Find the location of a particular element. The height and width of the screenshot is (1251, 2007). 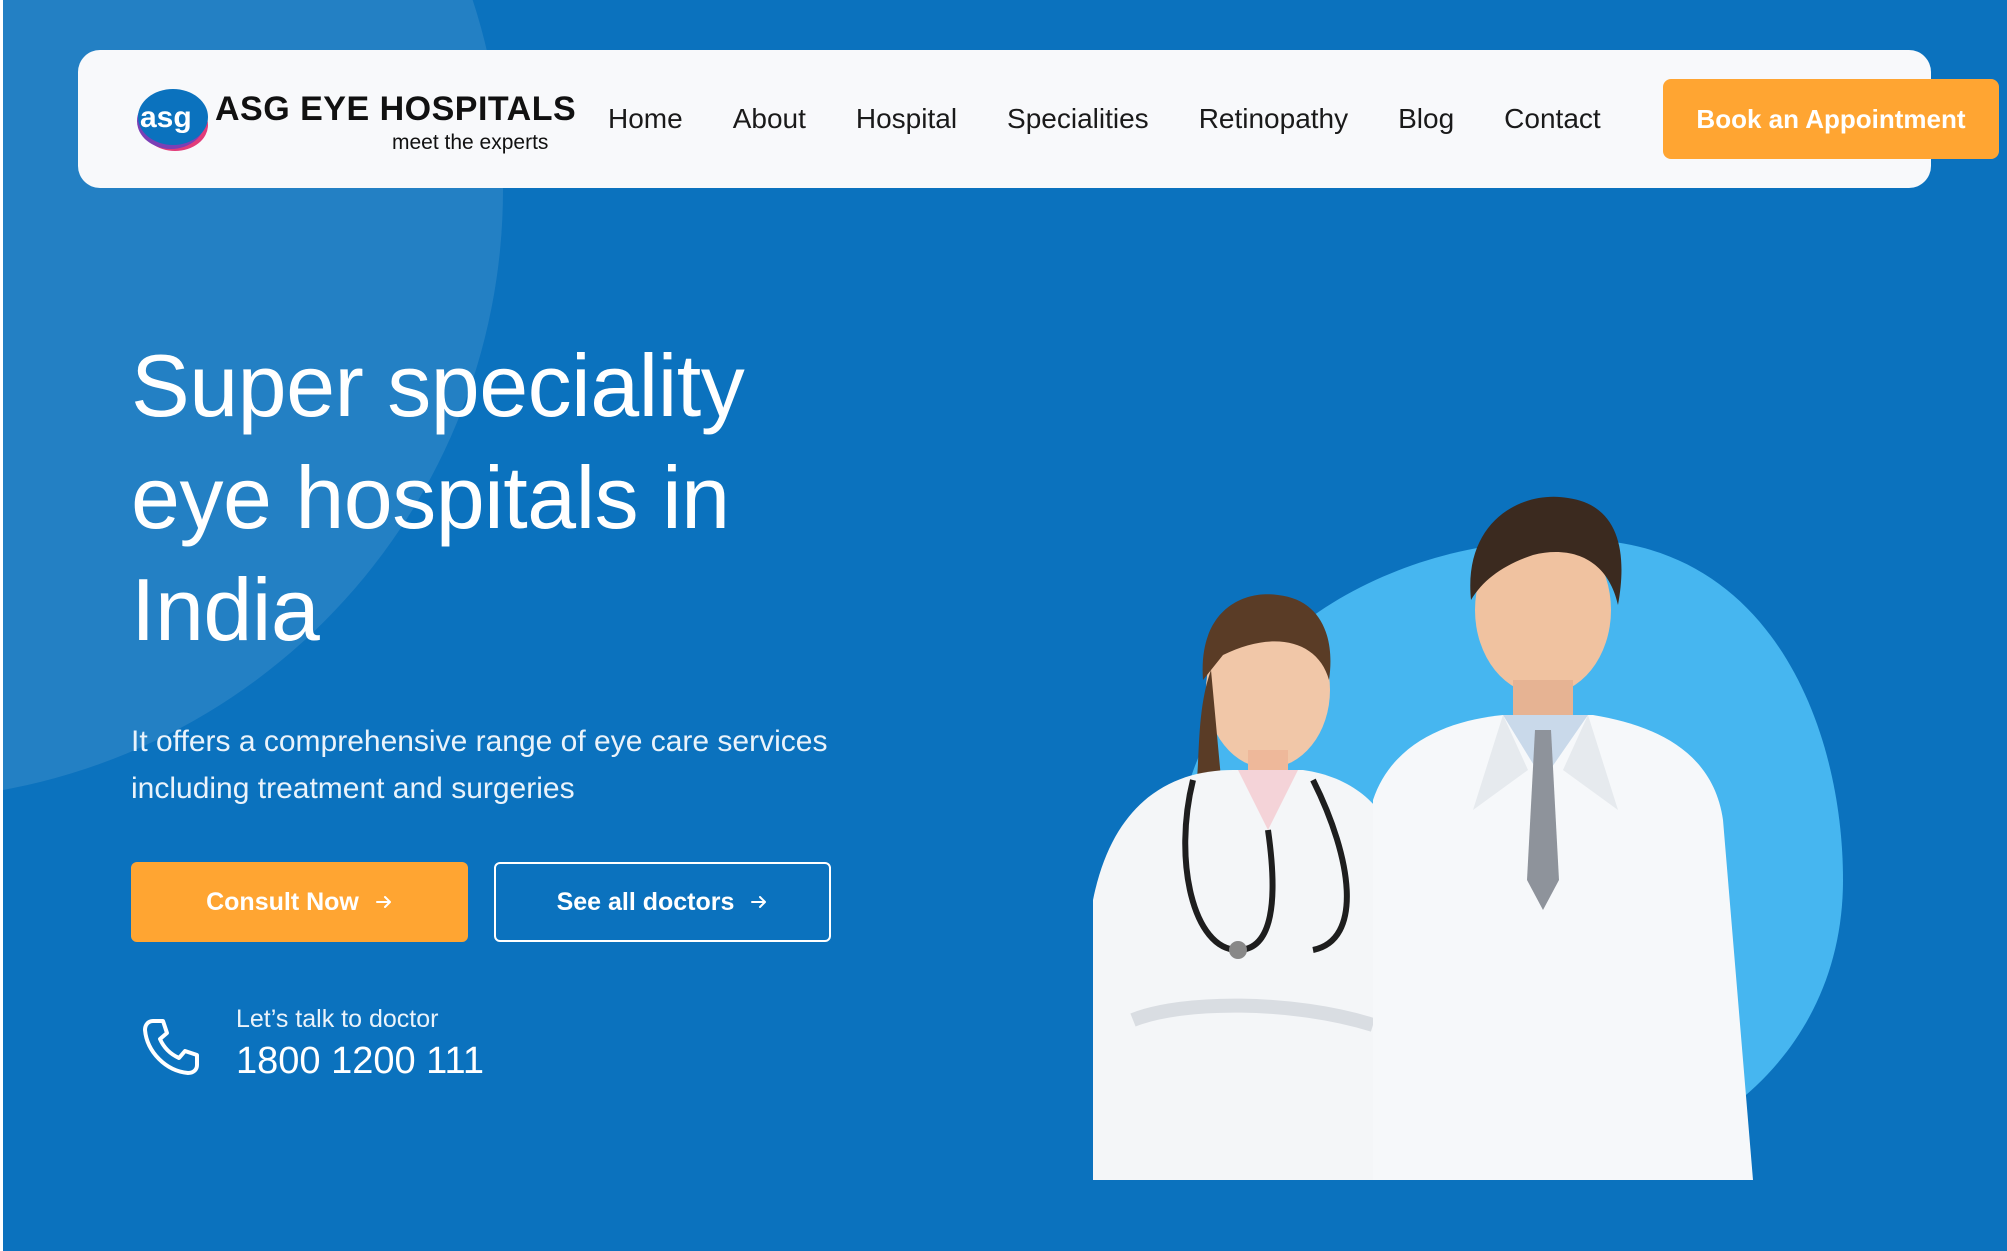

consult-now-button: Consult Now is located at coordinates (299, 902).